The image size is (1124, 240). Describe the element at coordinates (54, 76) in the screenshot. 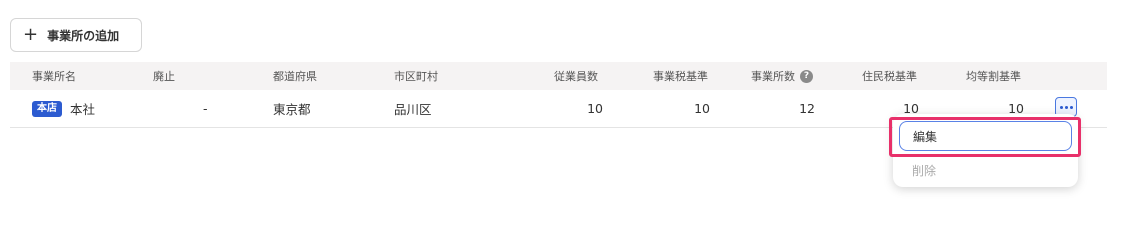

I see `header-office-name: 事業所名` at that location.